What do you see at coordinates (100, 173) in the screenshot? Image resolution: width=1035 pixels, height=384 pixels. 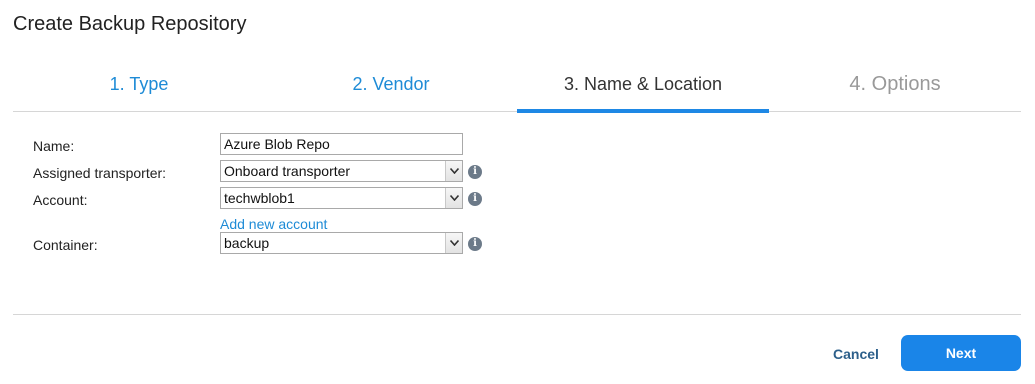 I see `transporter-label: Assigned transporter:` at bounding box center [100, 173].